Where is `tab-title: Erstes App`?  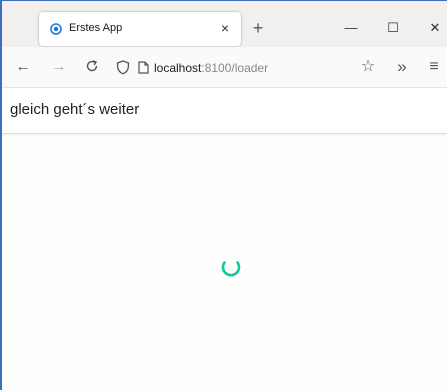
tab-title: Erstes App is located at coordinates (96, 28).